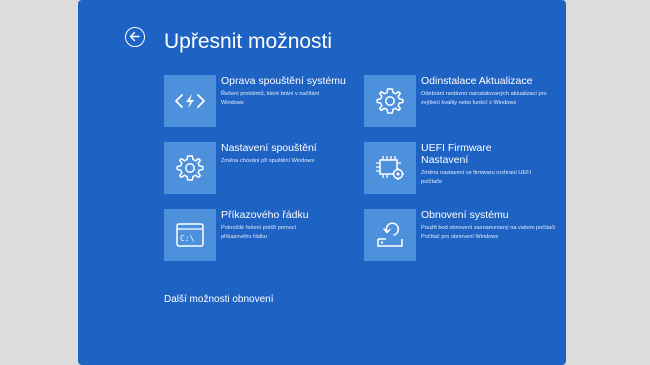 The image size is (650, 365). Describe the element at coordinates (265, 215) in the screenshot. I see `tile-title: Příkazového řádku` at that location.